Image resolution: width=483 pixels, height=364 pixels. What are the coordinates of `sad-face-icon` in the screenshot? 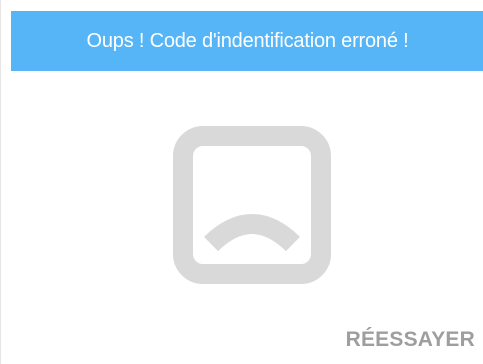 It's located at (252, 205).